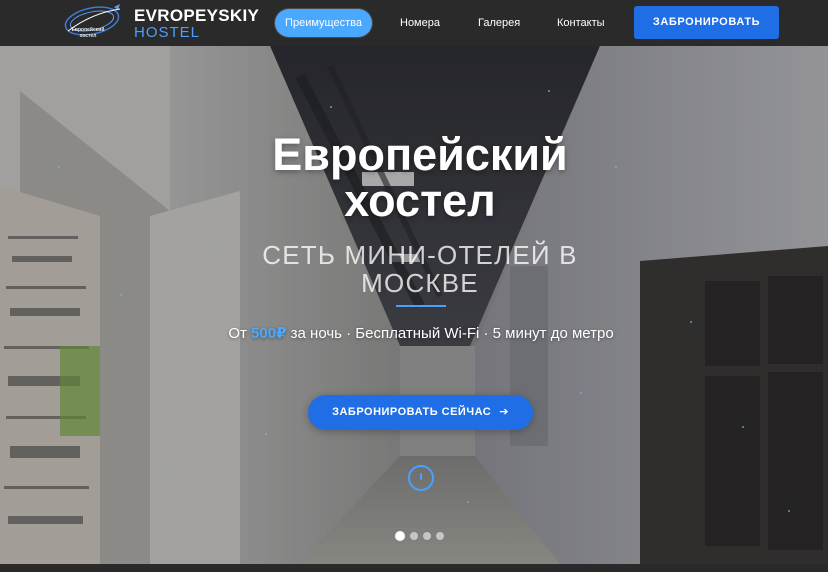 The height and width of the screenshot is (572, 828). What do you see at coordinates (419, 536) in the screenshot?
I see `slider-dots` at bounding box center [419, 536].